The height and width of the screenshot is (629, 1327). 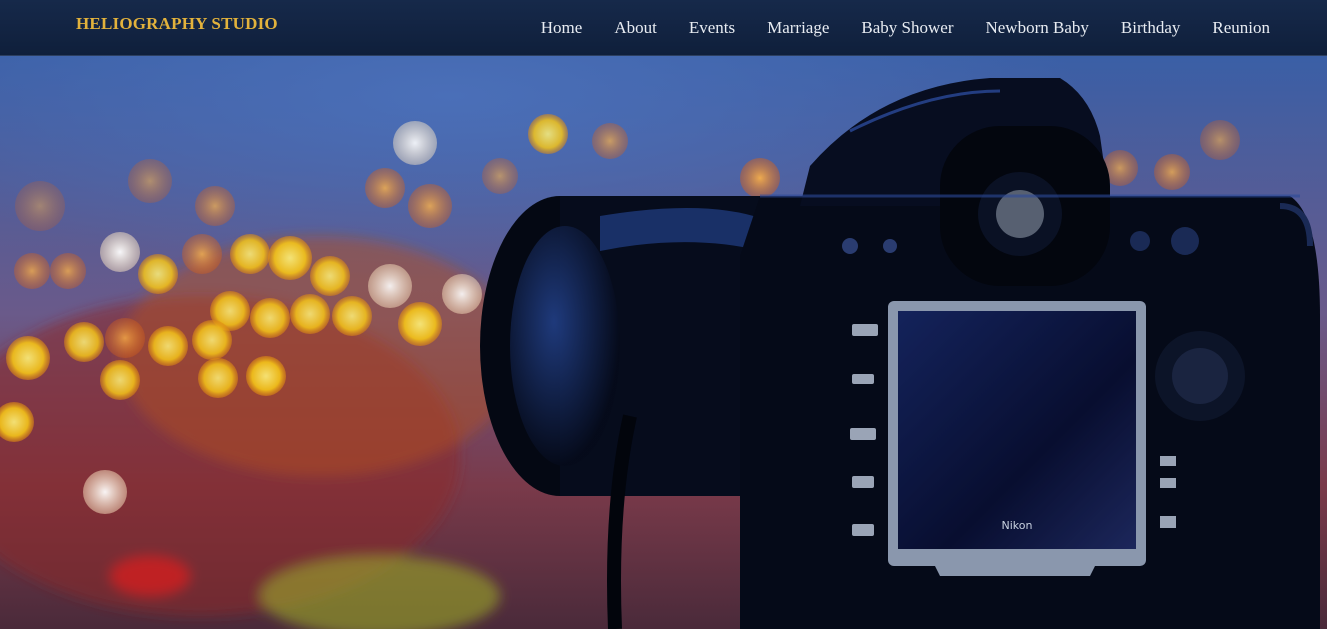 What do you see at coordinates (712, 28) in the screenshot?
I see `nav-events: Events` at bounding box center [712, 28].